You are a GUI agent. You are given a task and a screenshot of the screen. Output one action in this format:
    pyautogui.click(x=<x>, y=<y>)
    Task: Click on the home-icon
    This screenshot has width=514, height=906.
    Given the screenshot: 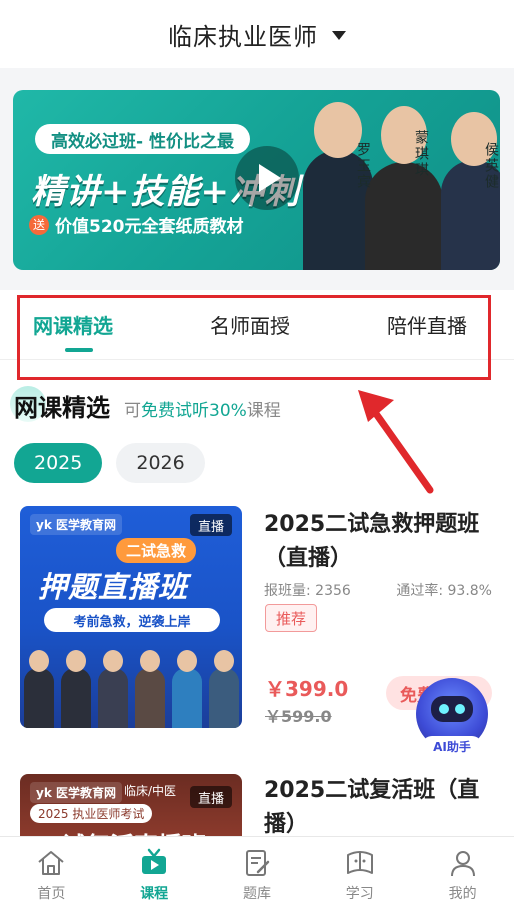 What is the action you would take?
    pyautogui.click(x=51, y=863)
    